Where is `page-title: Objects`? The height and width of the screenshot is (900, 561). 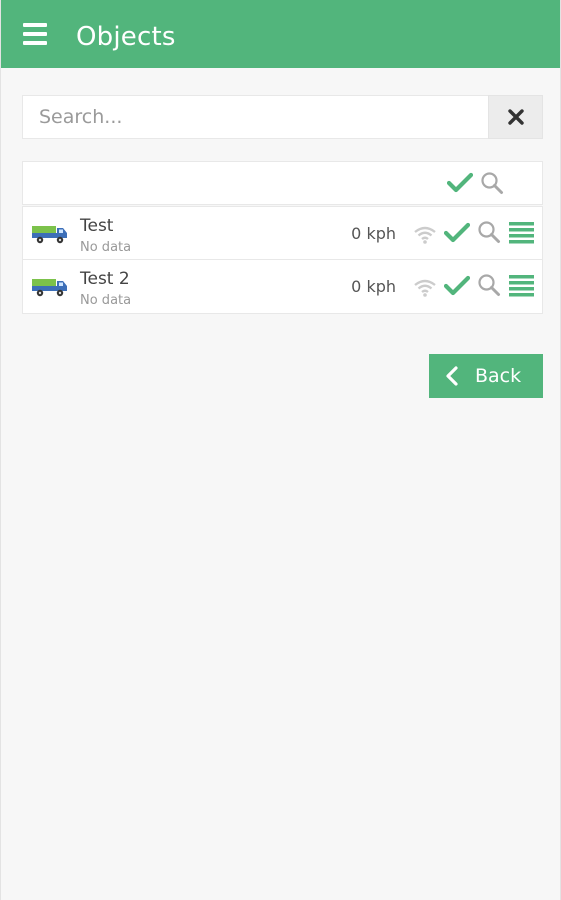 page-title: Objects is located at coordinates (126, 37).